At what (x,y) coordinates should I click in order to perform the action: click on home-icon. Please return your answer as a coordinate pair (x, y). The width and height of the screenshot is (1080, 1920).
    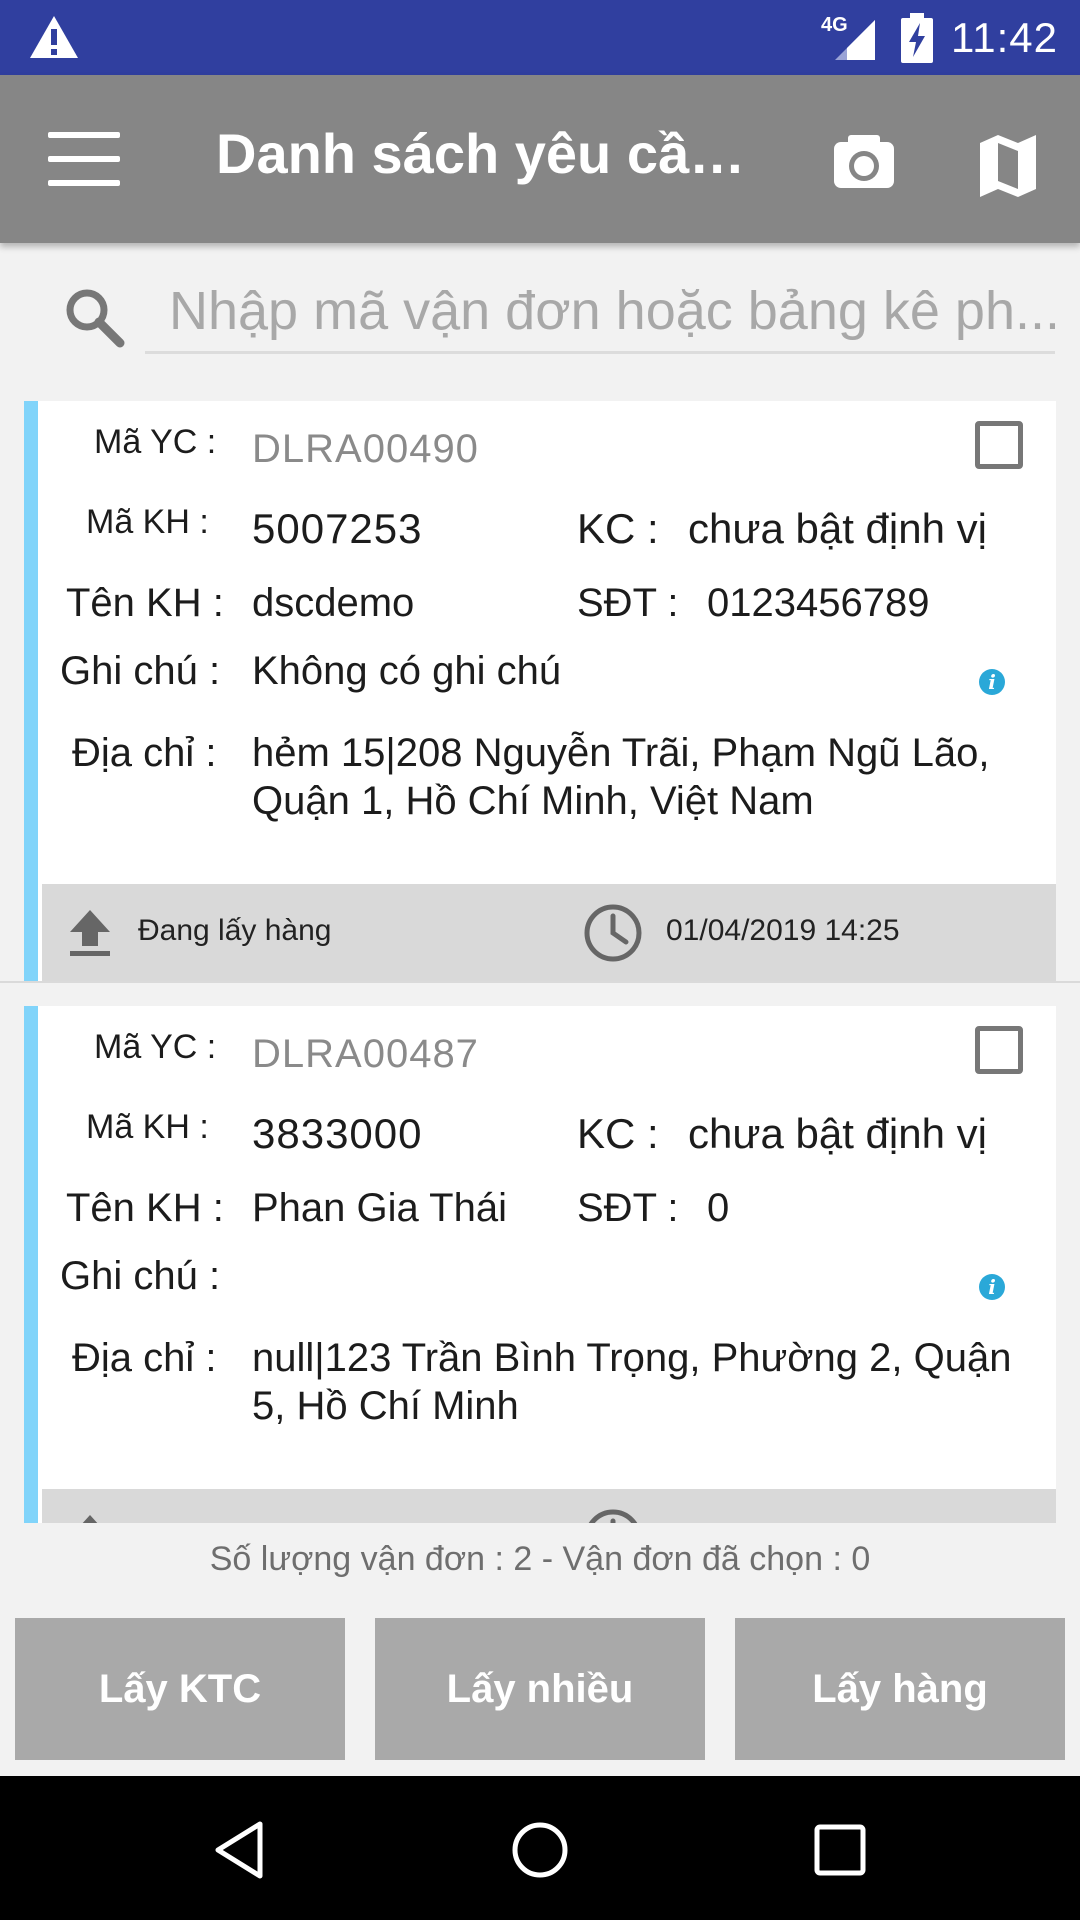
    Looking at the image, I should click on (540, 1850).